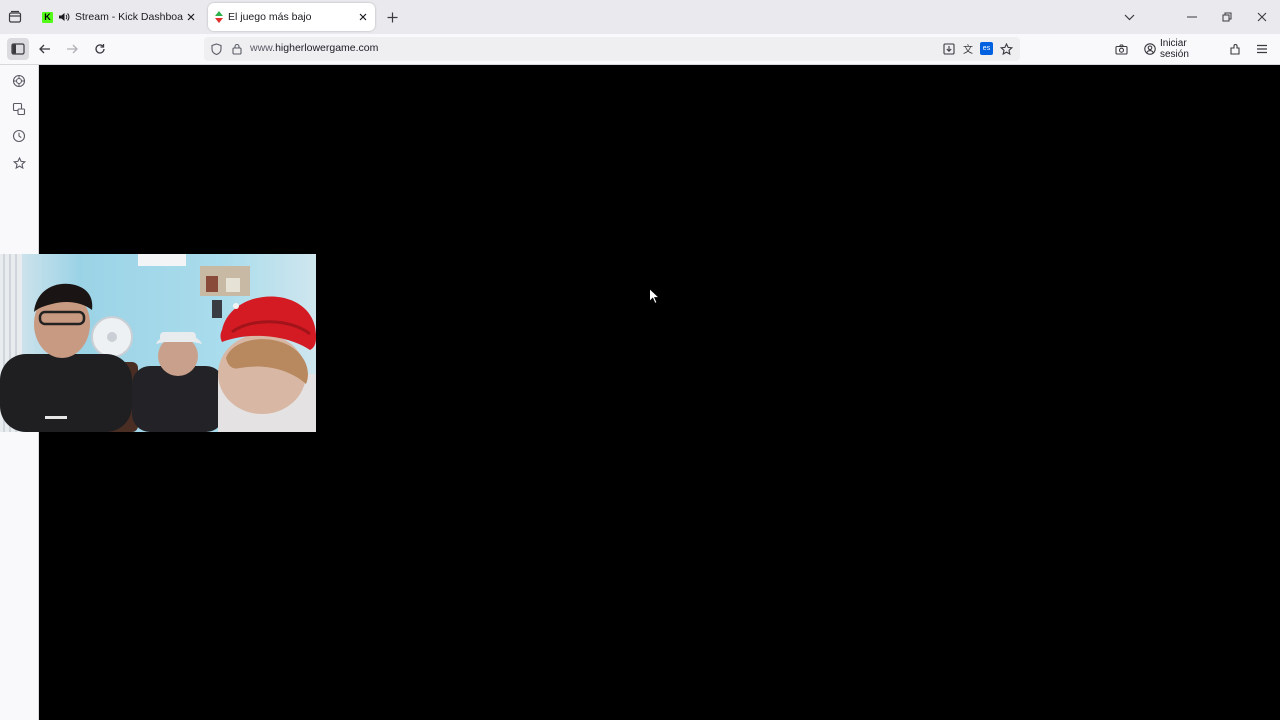 The width and height of the screenshot is (1280, 720). Describe the element at coordinates (1262, 49) in the screenshot. I see `menu-icon` at that location.